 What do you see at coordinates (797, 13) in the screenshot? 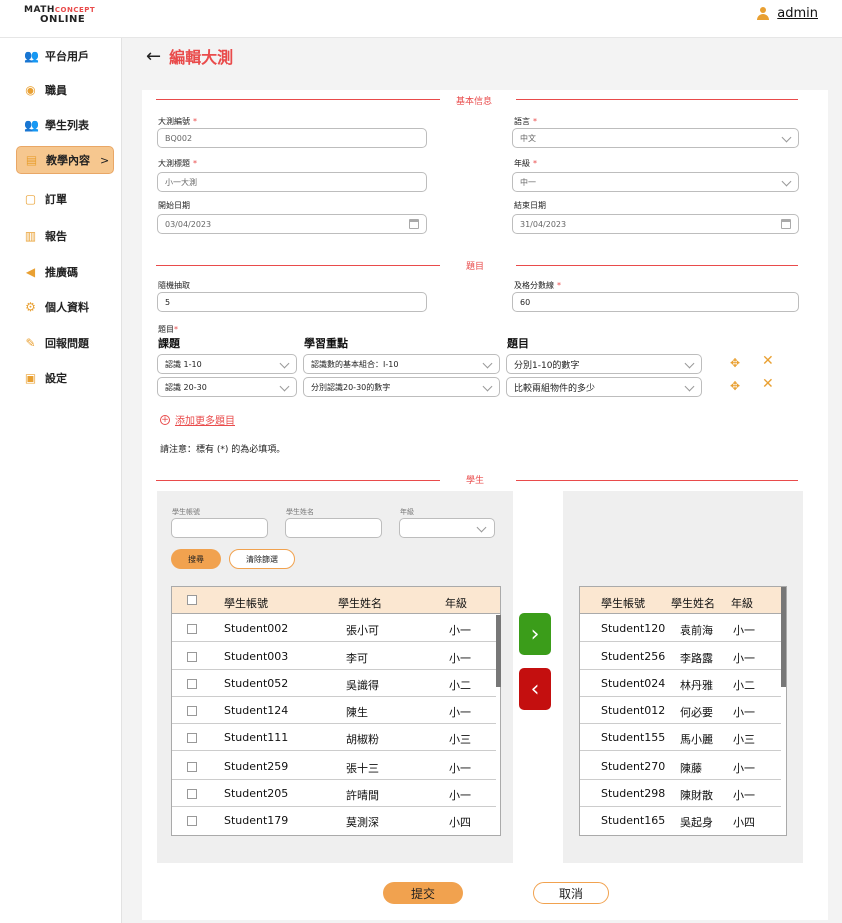
I see `user-link: admin` at bounding box center [797, 13].